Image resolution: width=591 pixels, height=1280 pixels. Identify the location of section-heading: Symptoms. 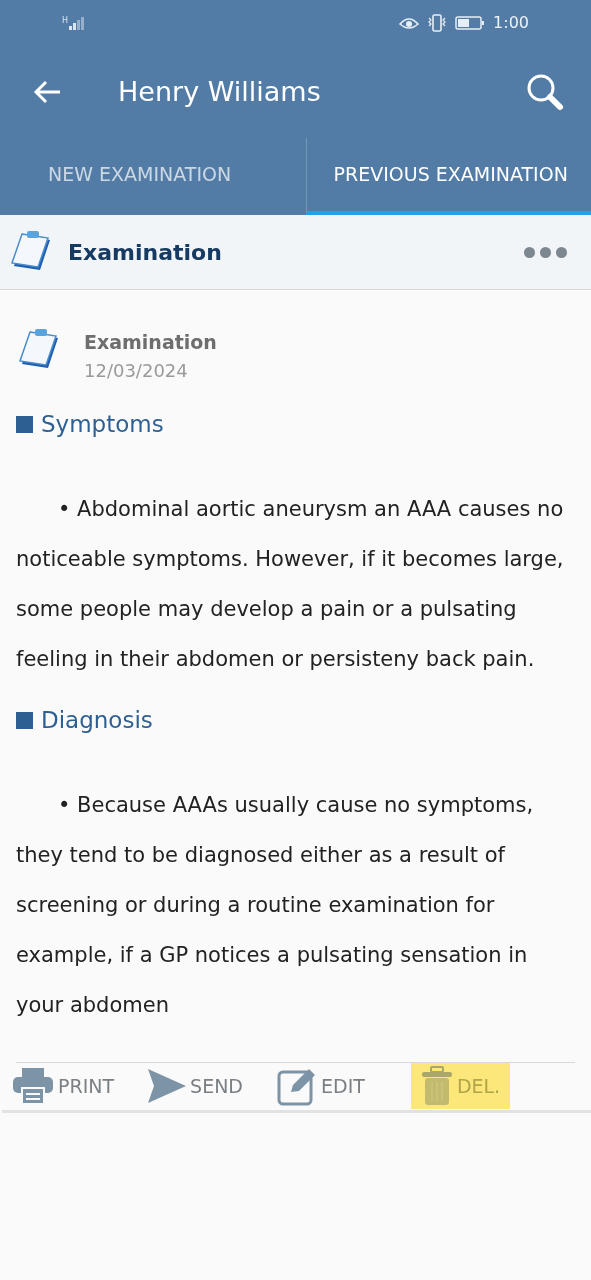
(102, 425).